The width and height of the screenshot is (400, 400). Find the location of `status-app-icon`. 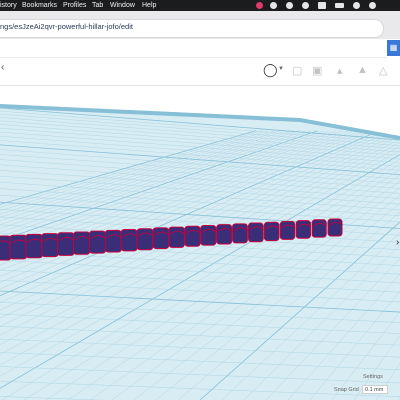

status-app-icon is located at coordinates (259, 5).